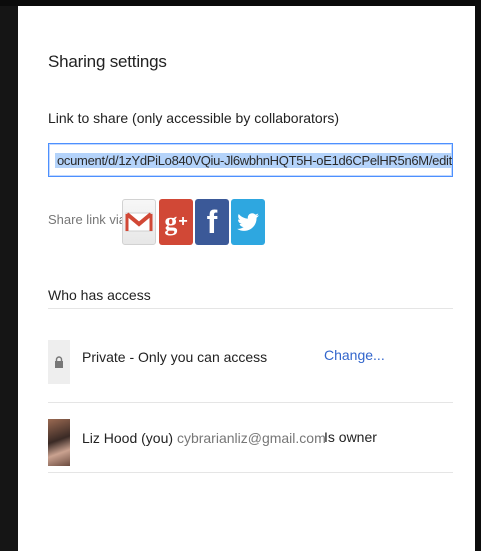 Image resolution: width=481 pixels, height=551 pixels. I want to click on access-row-owner: Liz Hood (you) cybrarianliz@gmail.com, so click(204, 438).